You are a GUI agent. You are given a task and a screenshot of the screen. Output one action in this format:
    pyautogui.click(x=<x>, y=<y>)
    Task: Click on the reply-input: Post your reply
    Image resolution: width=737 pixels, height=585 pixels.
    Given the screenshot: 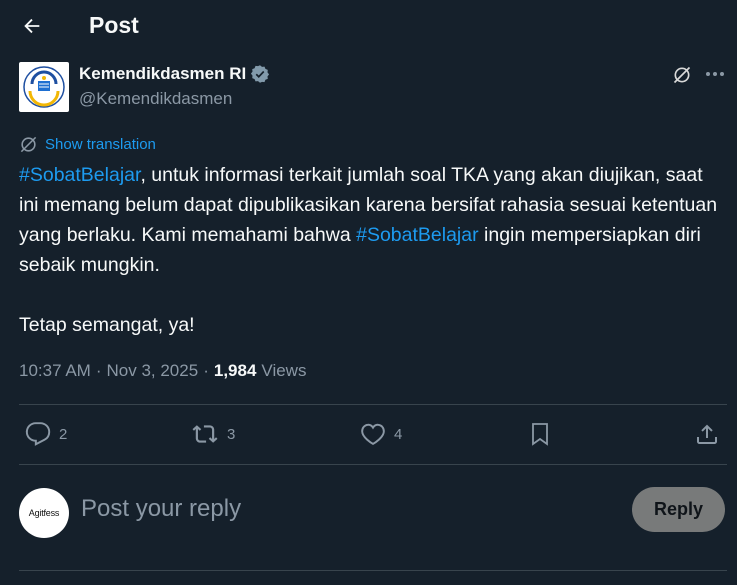 What is the action you would take?
    pyautogui.click(x=161, y=509)
    